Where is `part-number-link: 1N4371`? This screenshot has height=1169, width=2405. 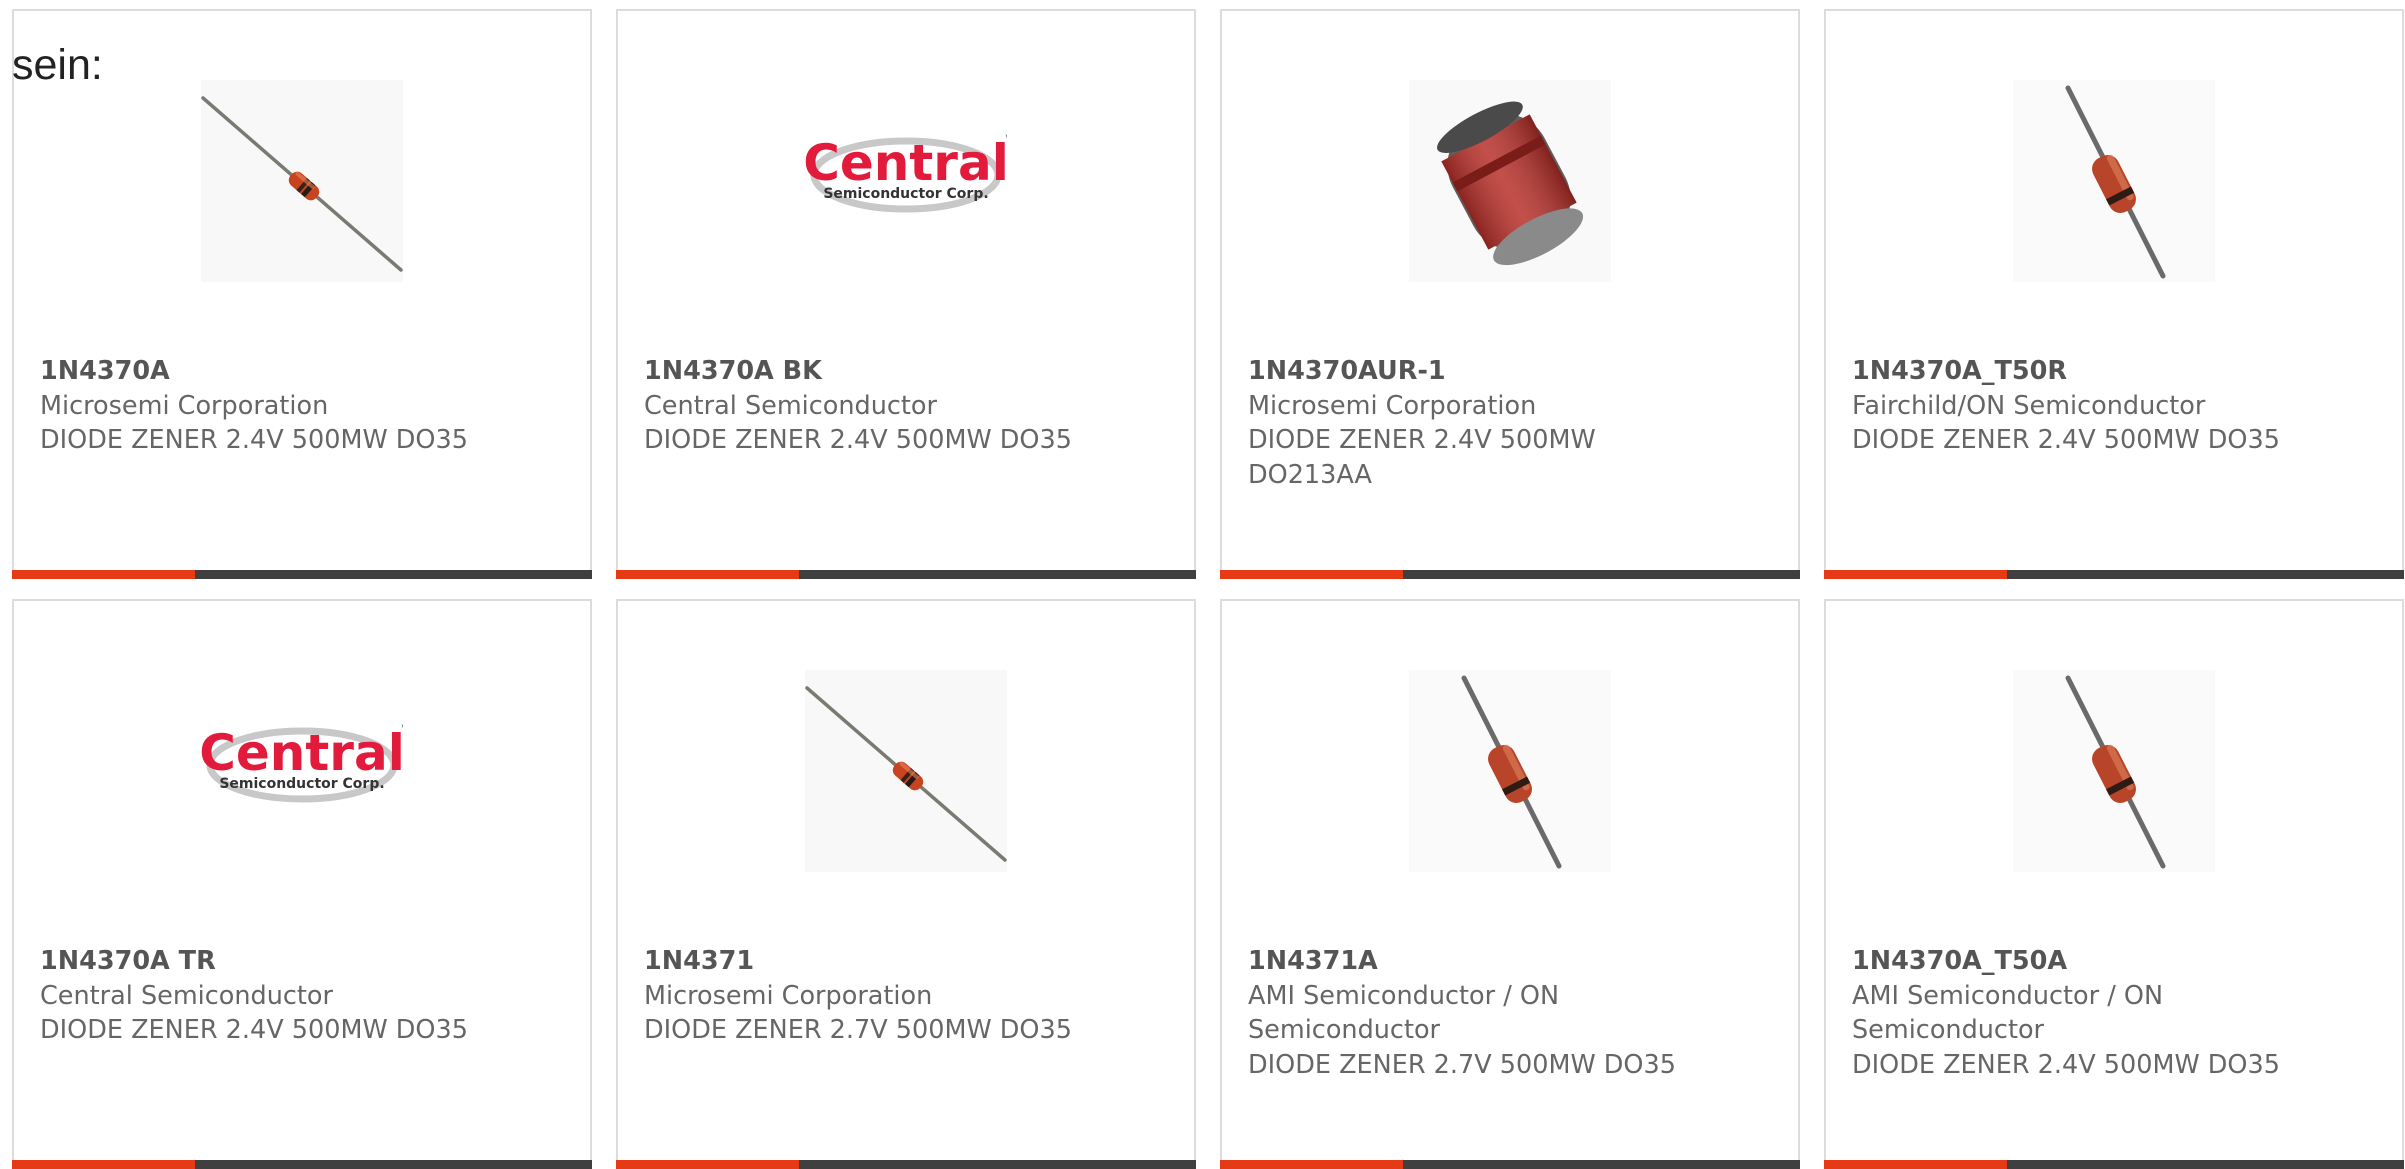
part-number-link: 1N4371 is located at coordinates (859, 961).